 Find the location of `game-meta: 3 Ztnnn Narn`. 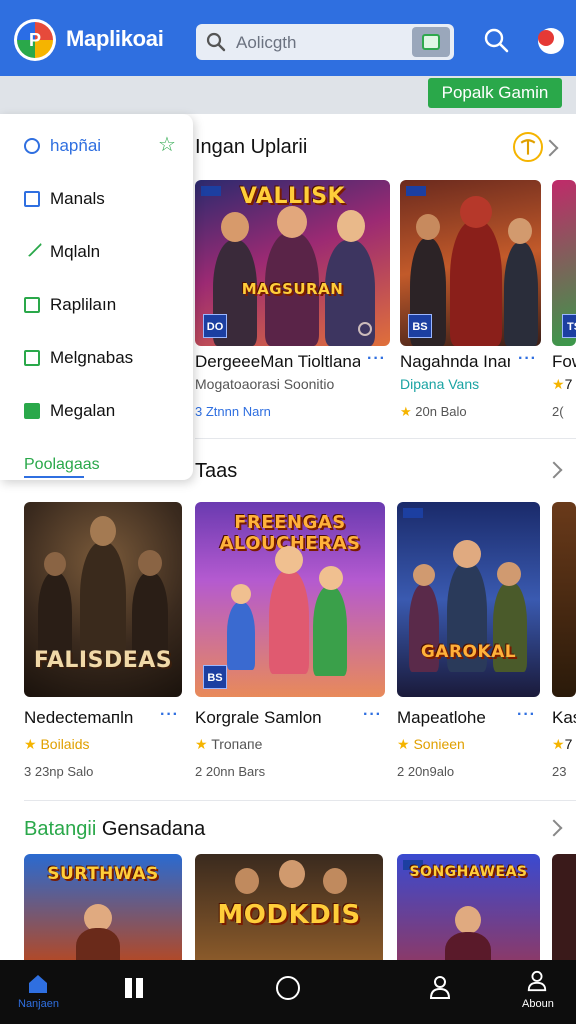

game-meta: 3 Ztnnn Narn is located at coordinates (233, 411).